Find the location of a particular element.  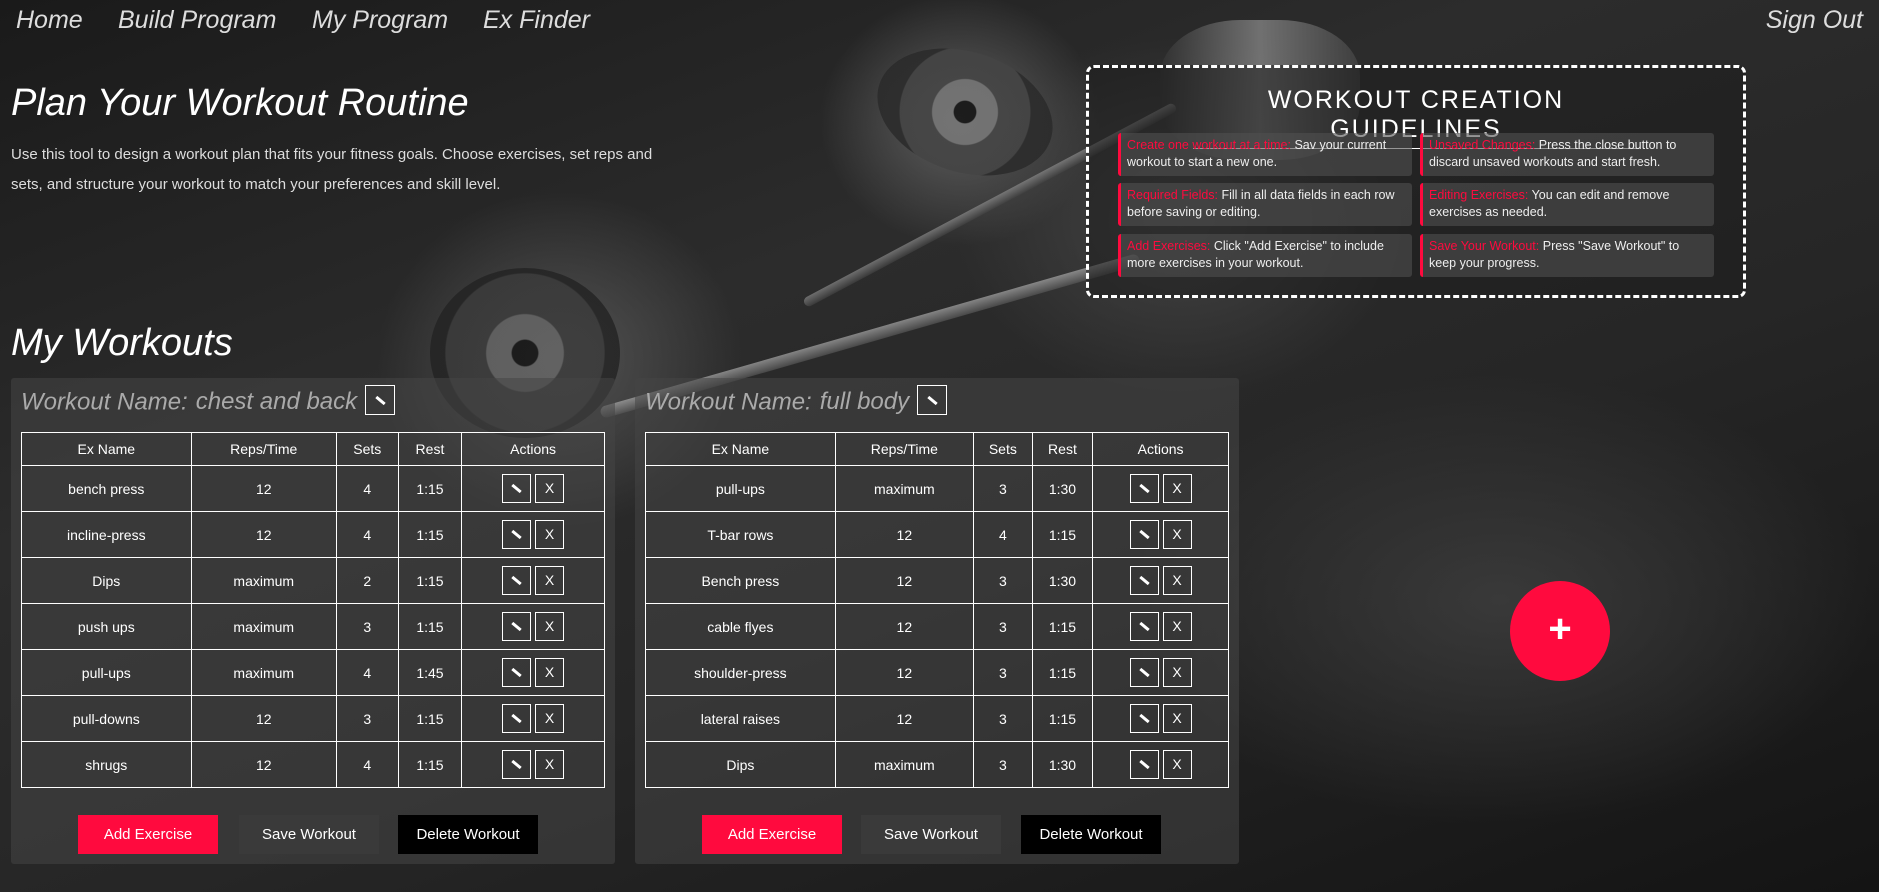

guideline-label: Required Fields: is located at coordinates (1173, 195).